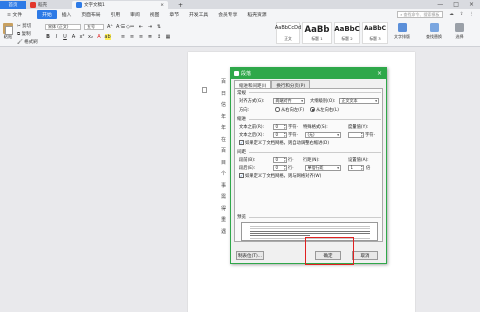 This screenshot has width=480, height=312. What do you see at coordinates (317, 33) in the screenshot?
I see `style-heading-1: AaBb 标题 1` at bounding box center [317, 33].